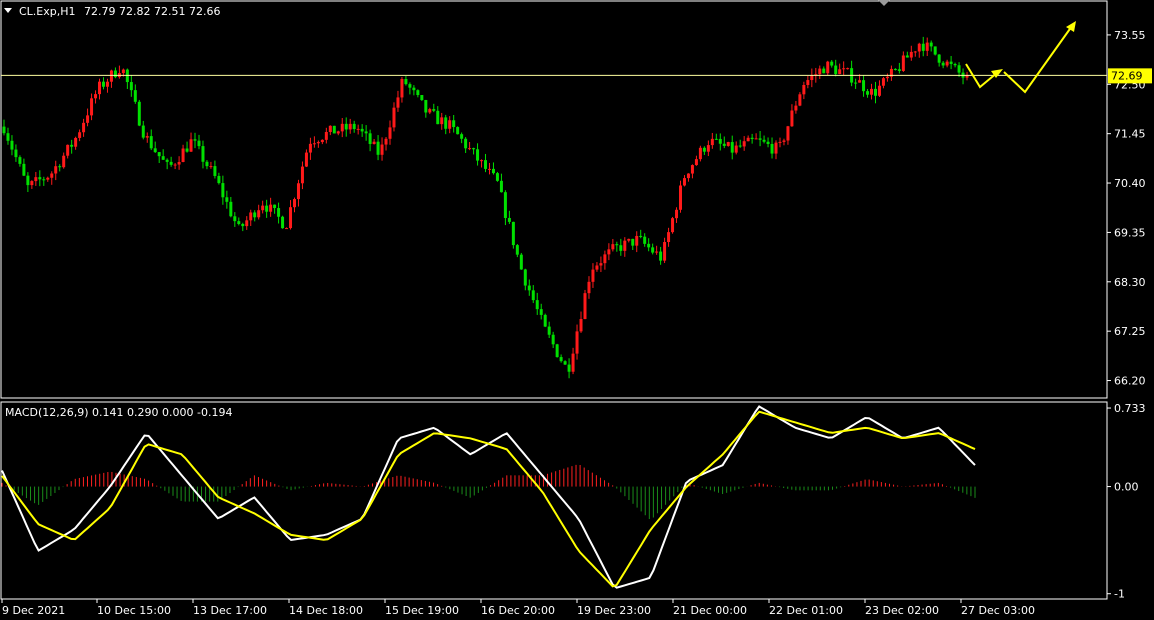 The height and width of the screenshot is (620, 1154). What do you see at coordinates (134, 610) in the screenshot?
I see `time-tick-label: 10 Dec 15:00` at bounding box center [134, 610].